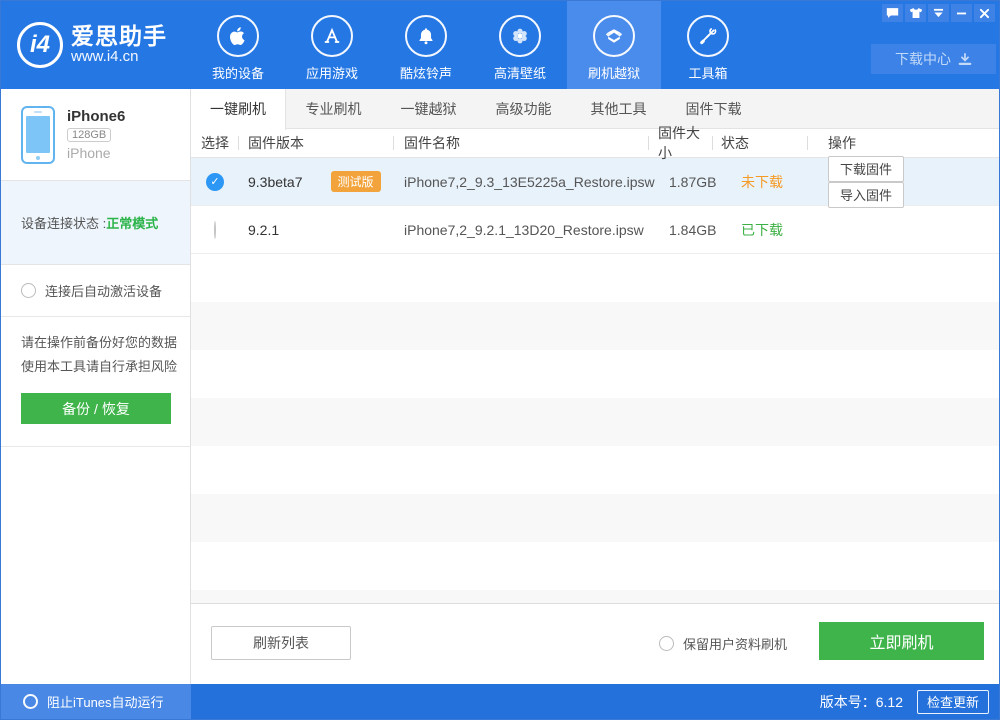 The width and height of the screenshot is (1000, 720). What do you see at coordinates (28, 290) in the screenshot?
I see `auto-activate-radio` at bounding box center [28, 290].